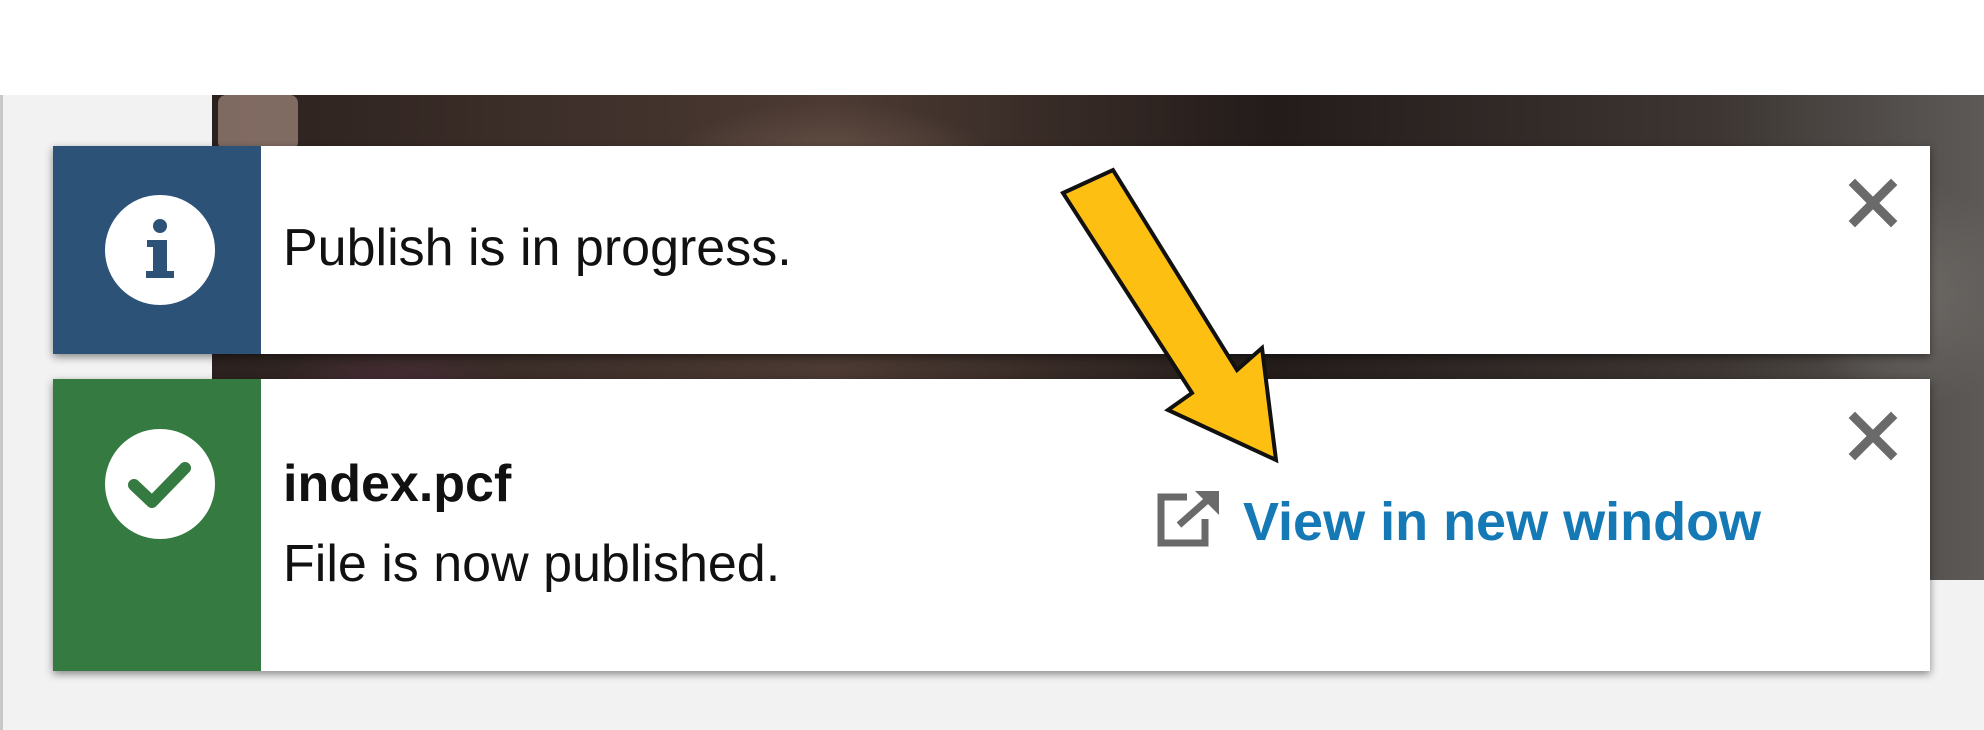 This screenshot has height=730, width=1984. I want to click on notification-info-stripe, so click(157, 250).